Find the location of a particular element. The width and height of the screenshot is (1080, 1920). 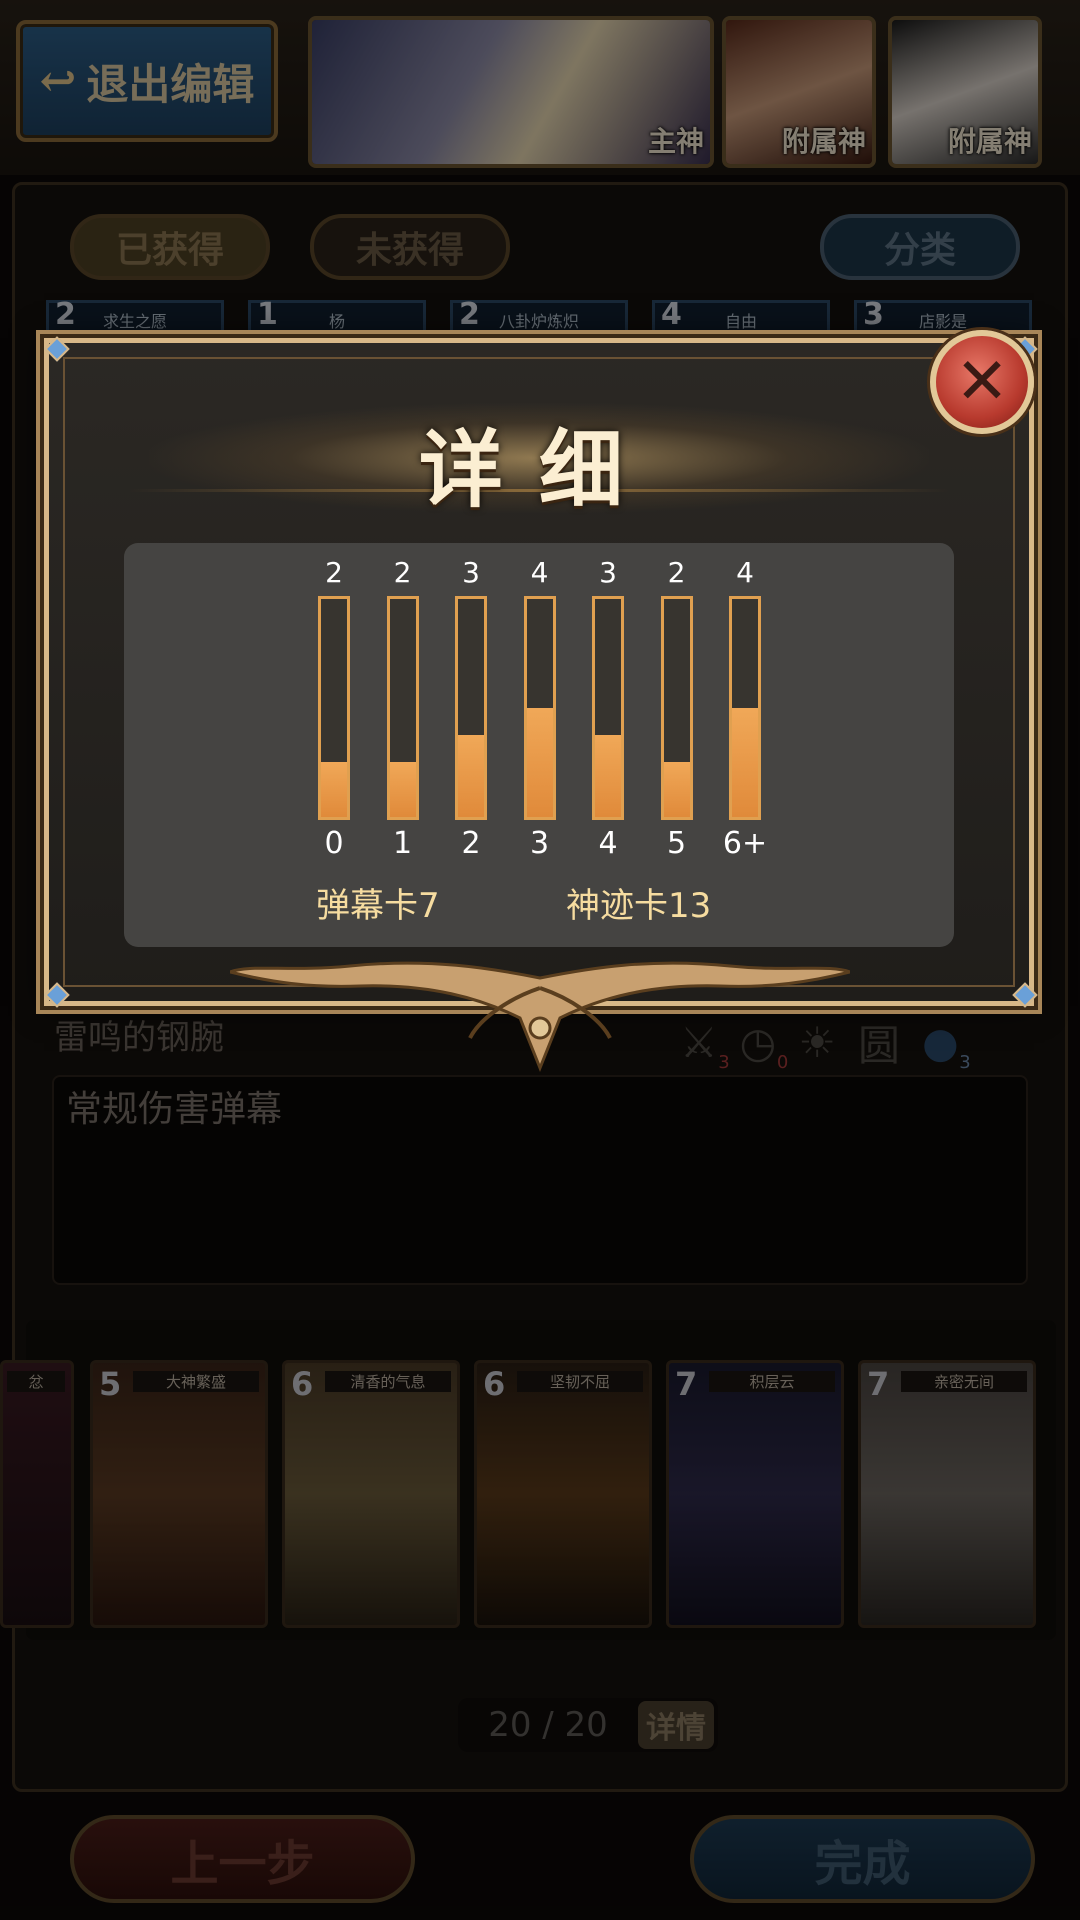

close-icon: ✕ is located at coordinates (982, 382).